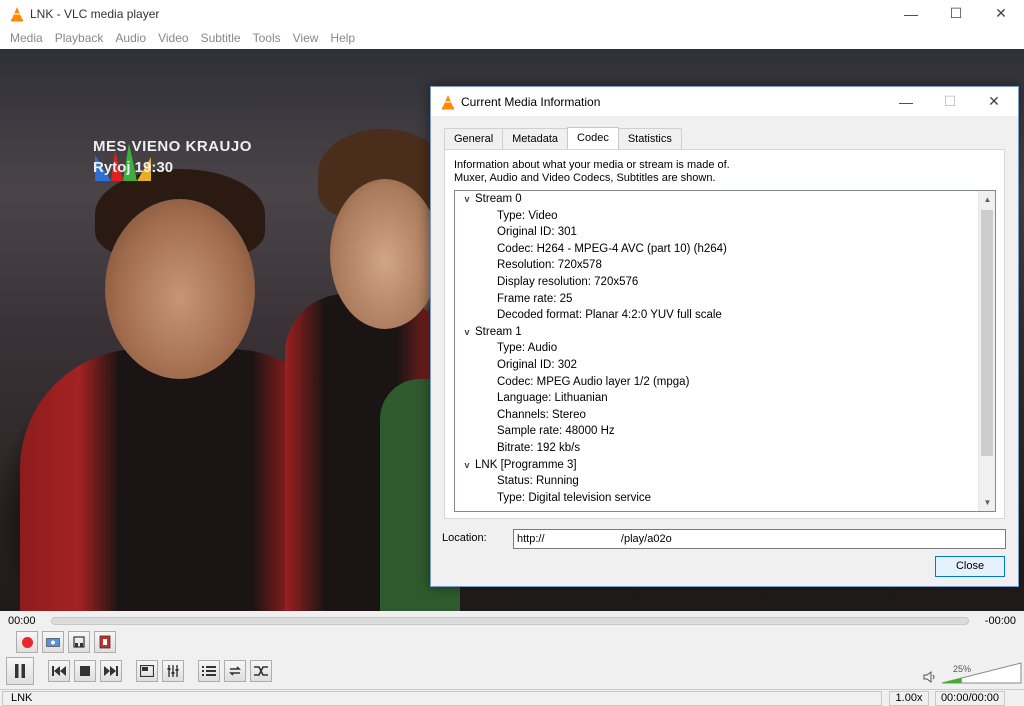 Image resolution: width=1024 pixels, height=706 pixels. What do you see at coordinates (510, 621) in the screenshot?
I see `seek-bar` at bounding box center [510, 621].